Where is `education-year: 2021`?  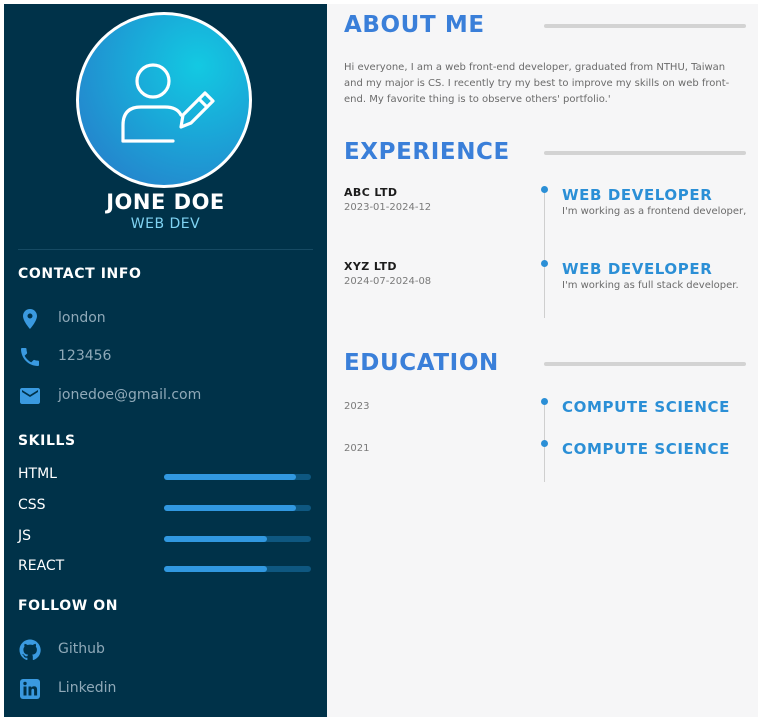 education-year: 2021 is located at coordinates (357, 448).